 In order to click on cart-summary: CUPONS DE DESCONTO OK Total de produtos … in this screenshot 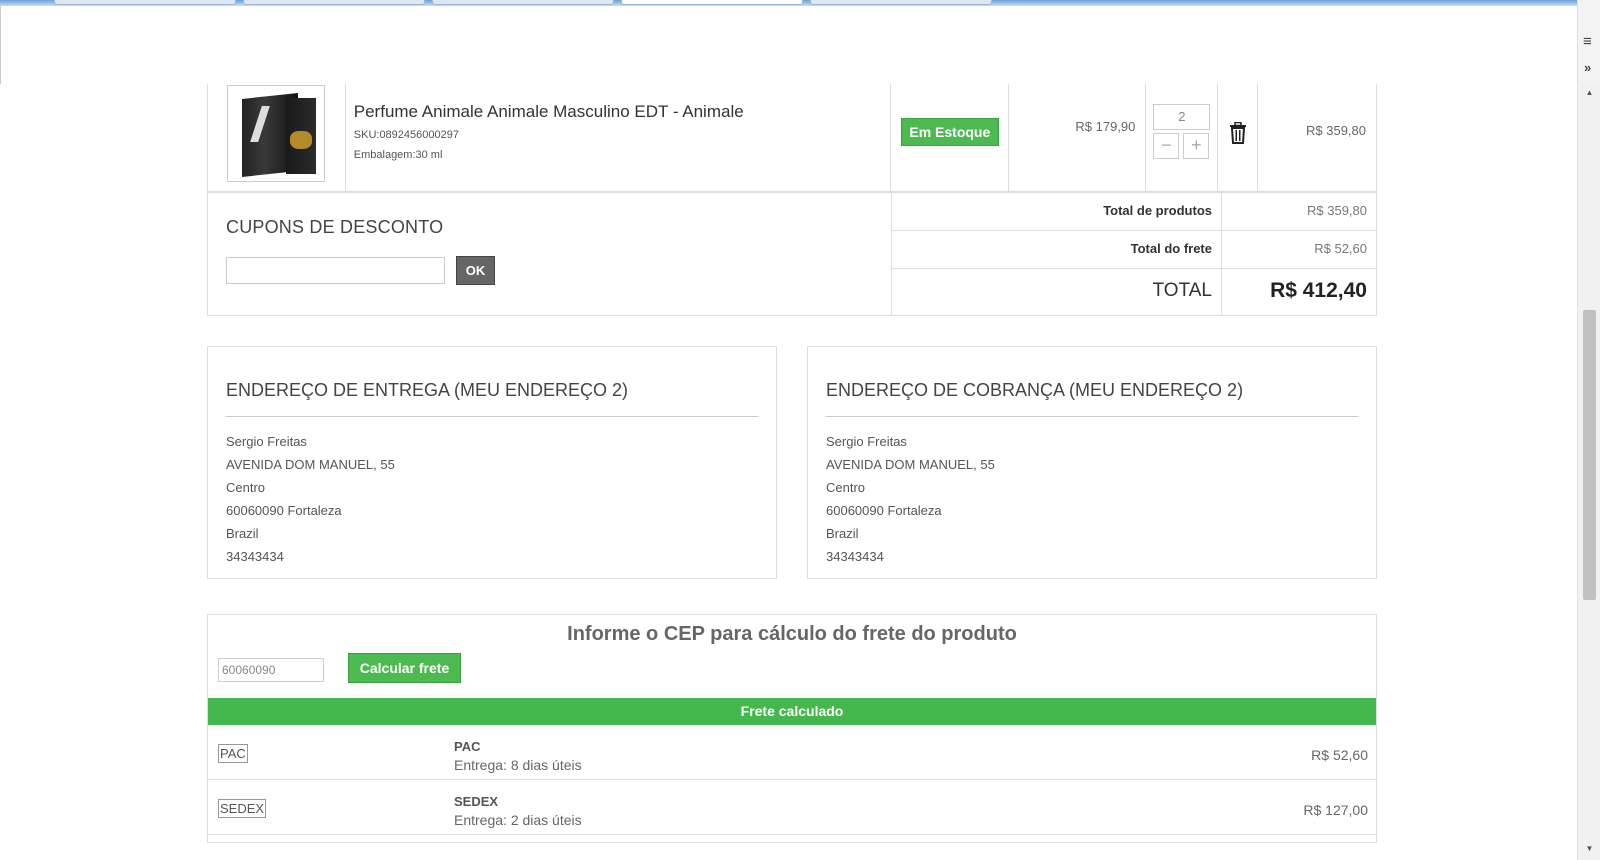, I will do `click(792, 254)`.